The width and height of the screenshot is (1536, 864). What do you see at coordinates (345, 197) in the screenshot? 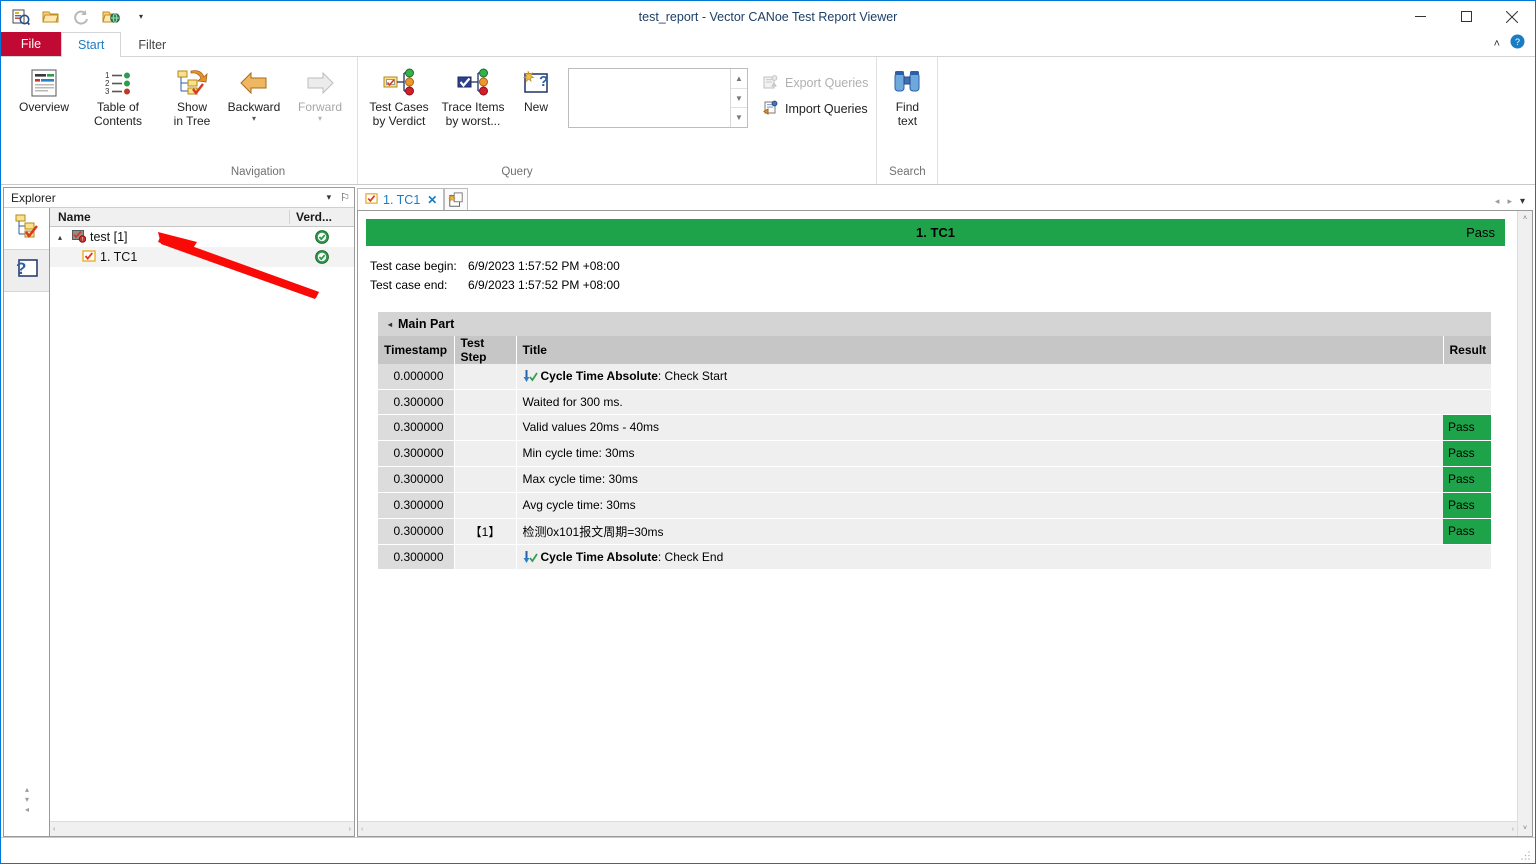
I see `explorer-pin-icon: ⚐` at bounding box center [345, 197].